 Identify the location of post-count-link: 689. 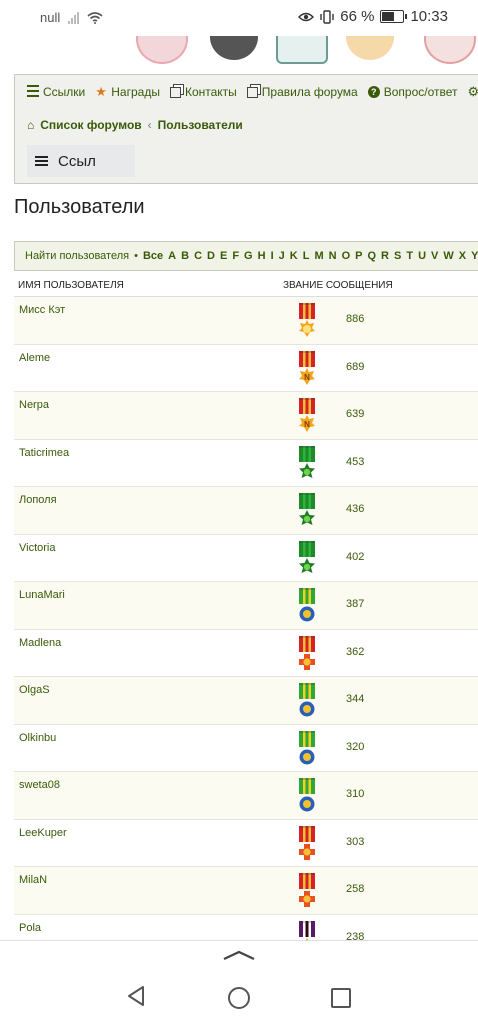
(355, 367).